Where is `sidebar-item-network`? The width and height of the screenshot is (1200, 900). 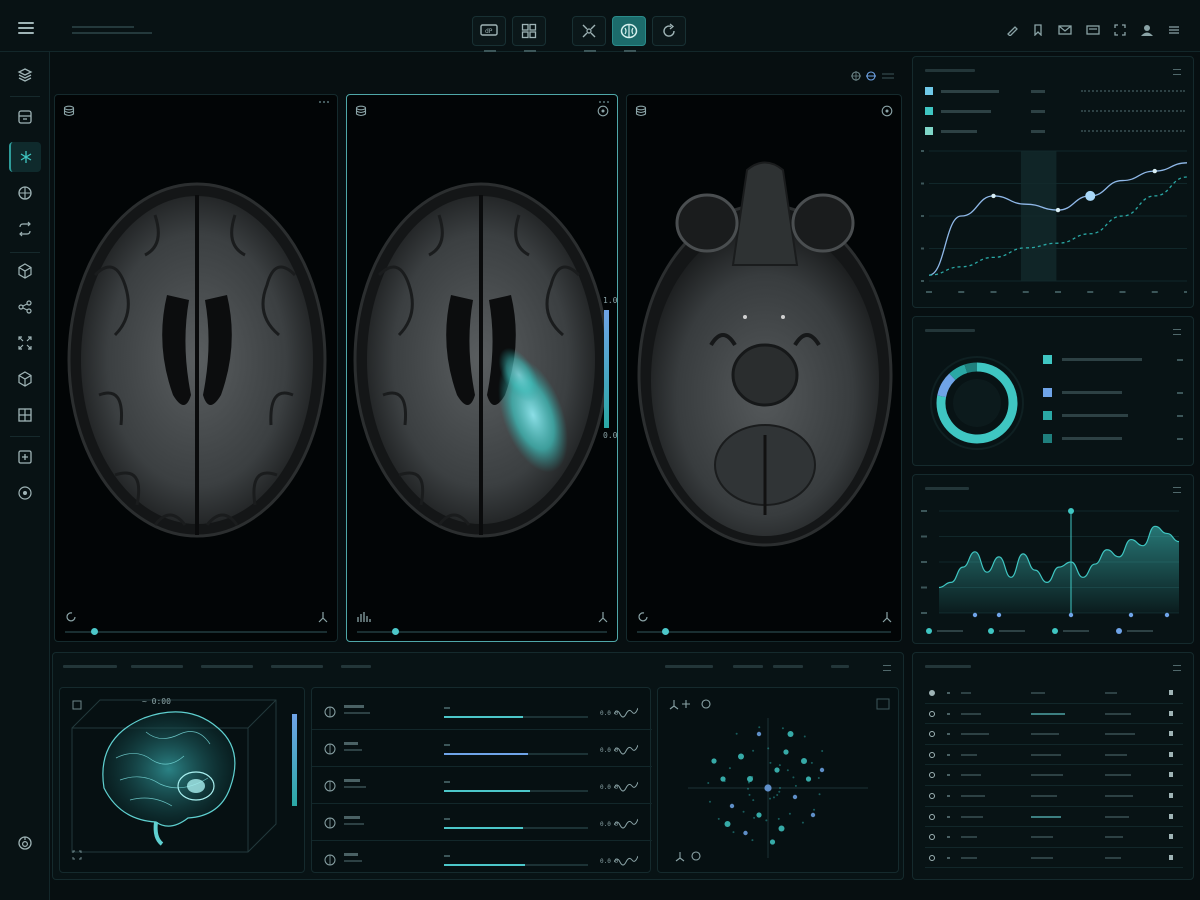
sidebar-item-network is located at coordinates (25, 157).